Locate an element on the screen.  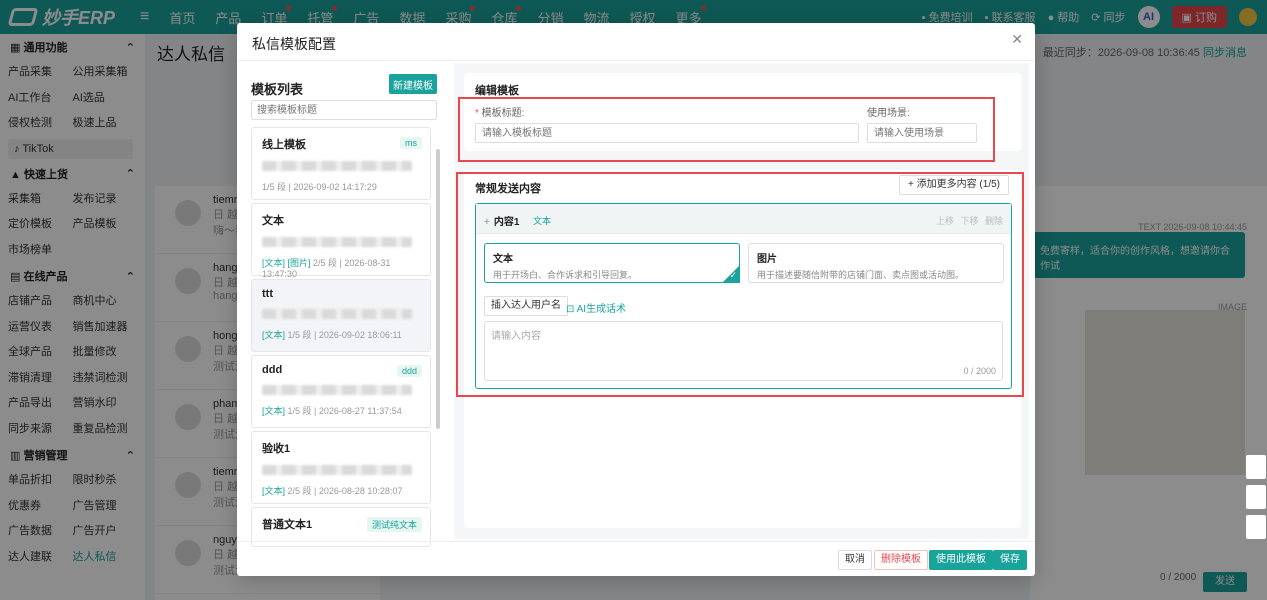
template-meta: [文本] 1/5 段 | 2026-09-02 18:06:11 is located at coordinates (341, 334).